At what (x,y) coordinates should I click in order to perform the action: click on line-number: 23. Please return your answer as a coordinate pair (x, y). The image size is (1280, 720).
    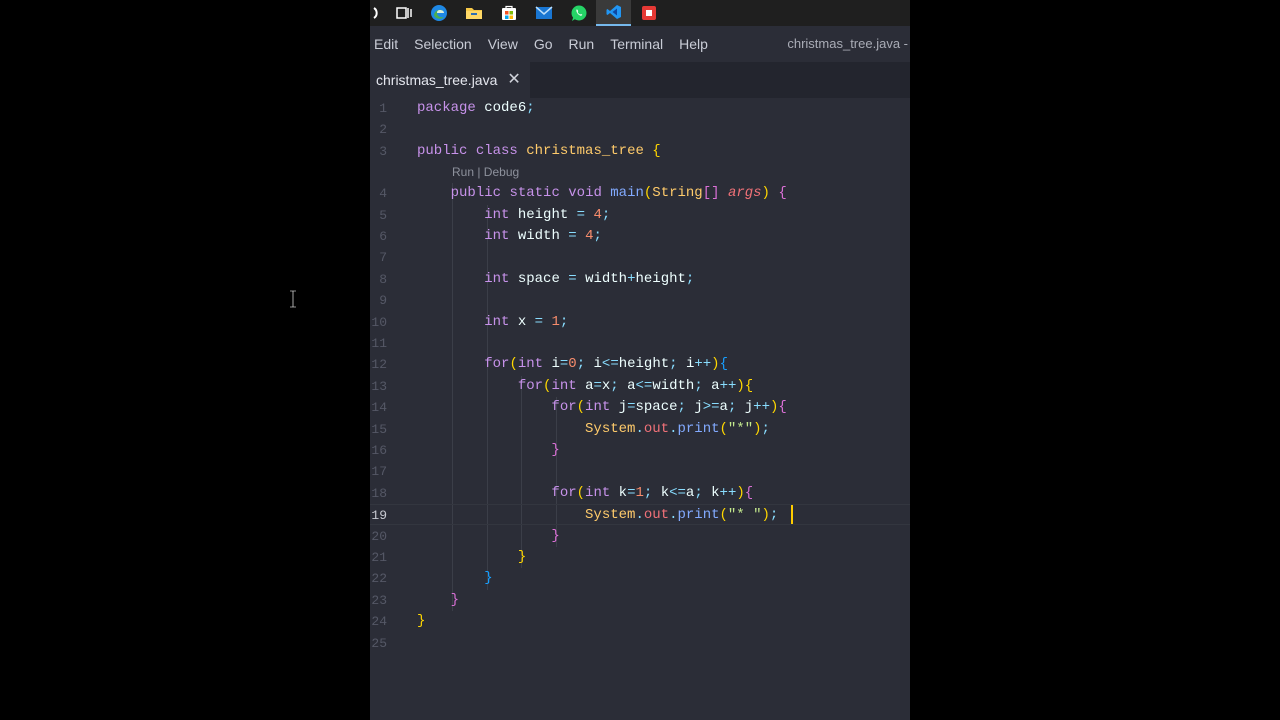
    Looking at the image, I should click on (379, 600).